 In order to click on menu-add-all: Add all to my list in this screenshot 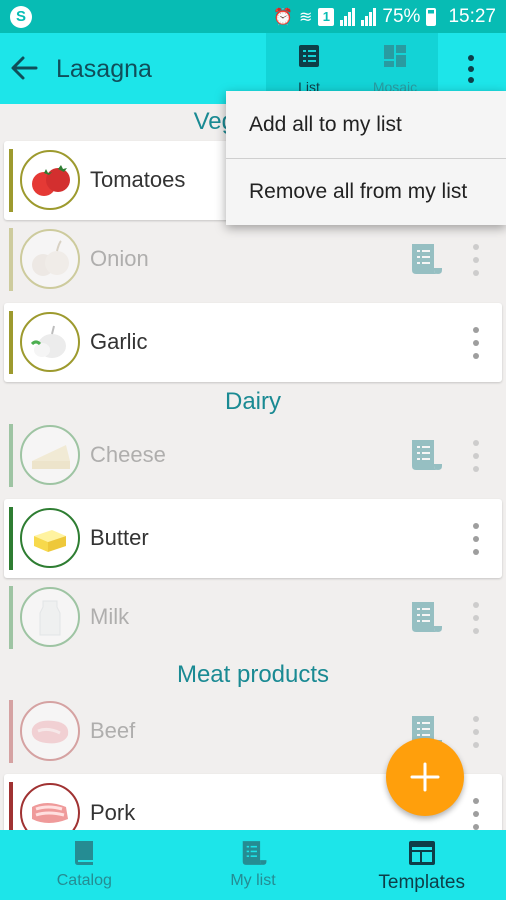, I will do `click(366, 124)`.